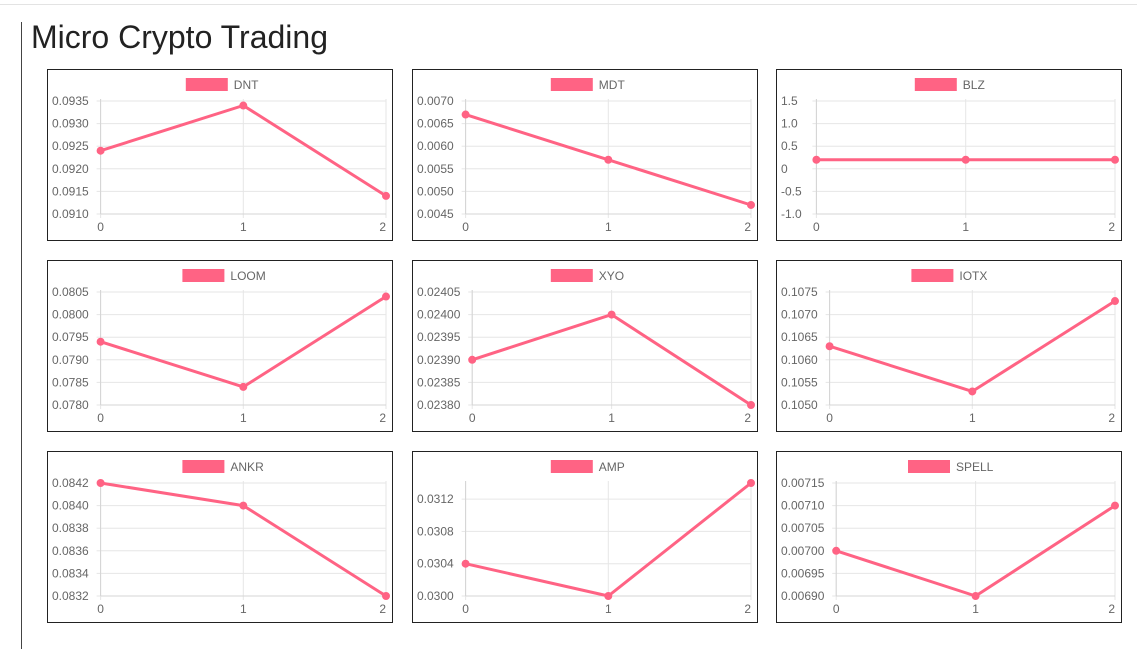 Image resolution: width=1137 pixels, height=649 pixels. Describe the element at coordinates (70, 101) in the screenshot. I see `y-tick-label: 0.0935` at that location.